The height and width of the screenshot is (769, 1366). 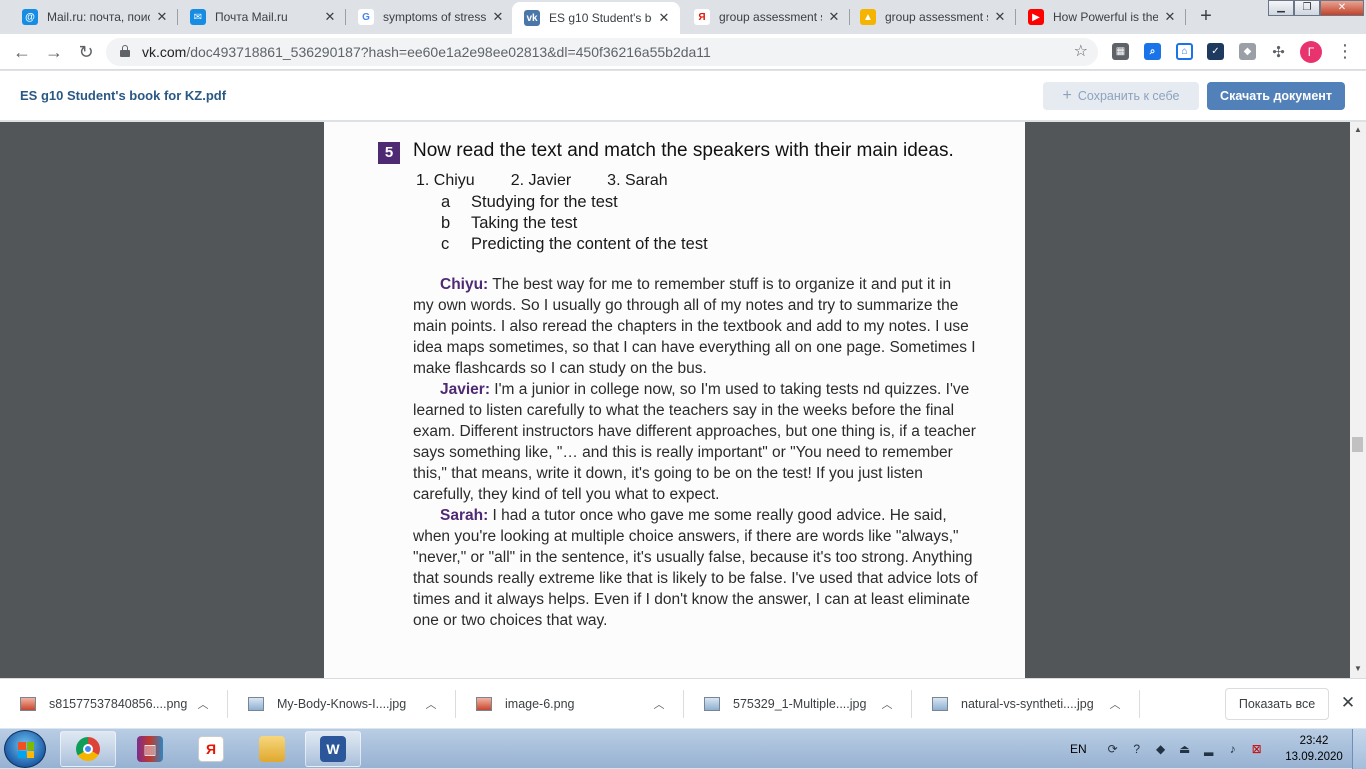 What do you see at coordinates (114, 704) in the screenshot?
I see `download-item: s81577537840856....png ︿` at bounding box center [114, 704].